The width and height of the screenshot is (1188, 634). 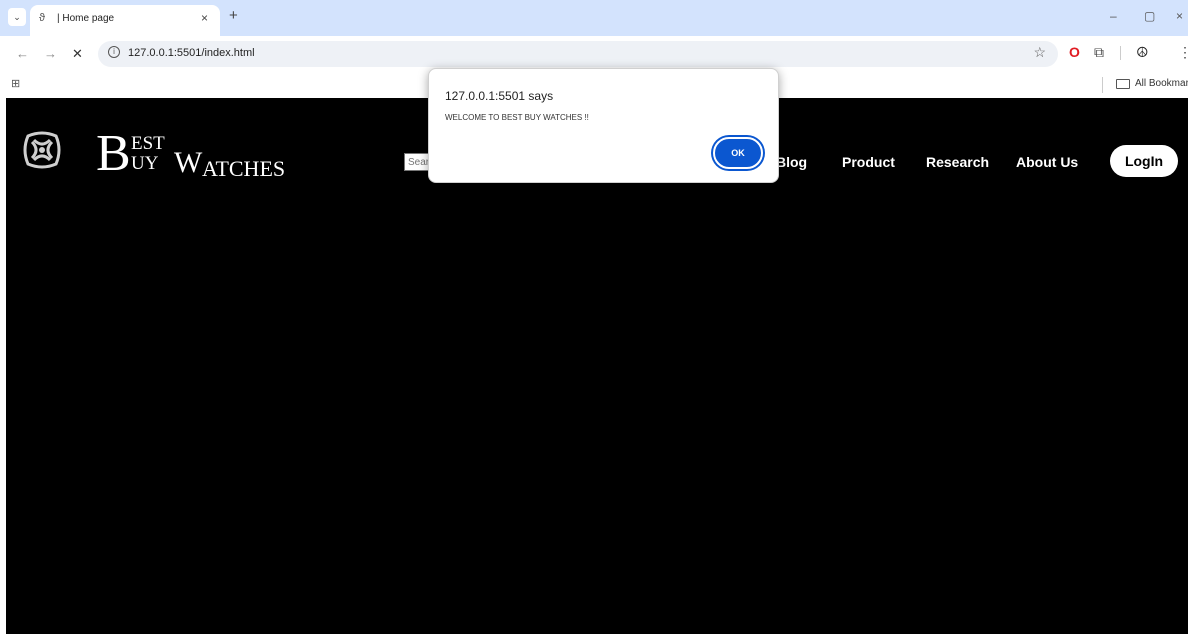 I want to click on nav-link-about-us: About Us, so click(x=1047, y=162).